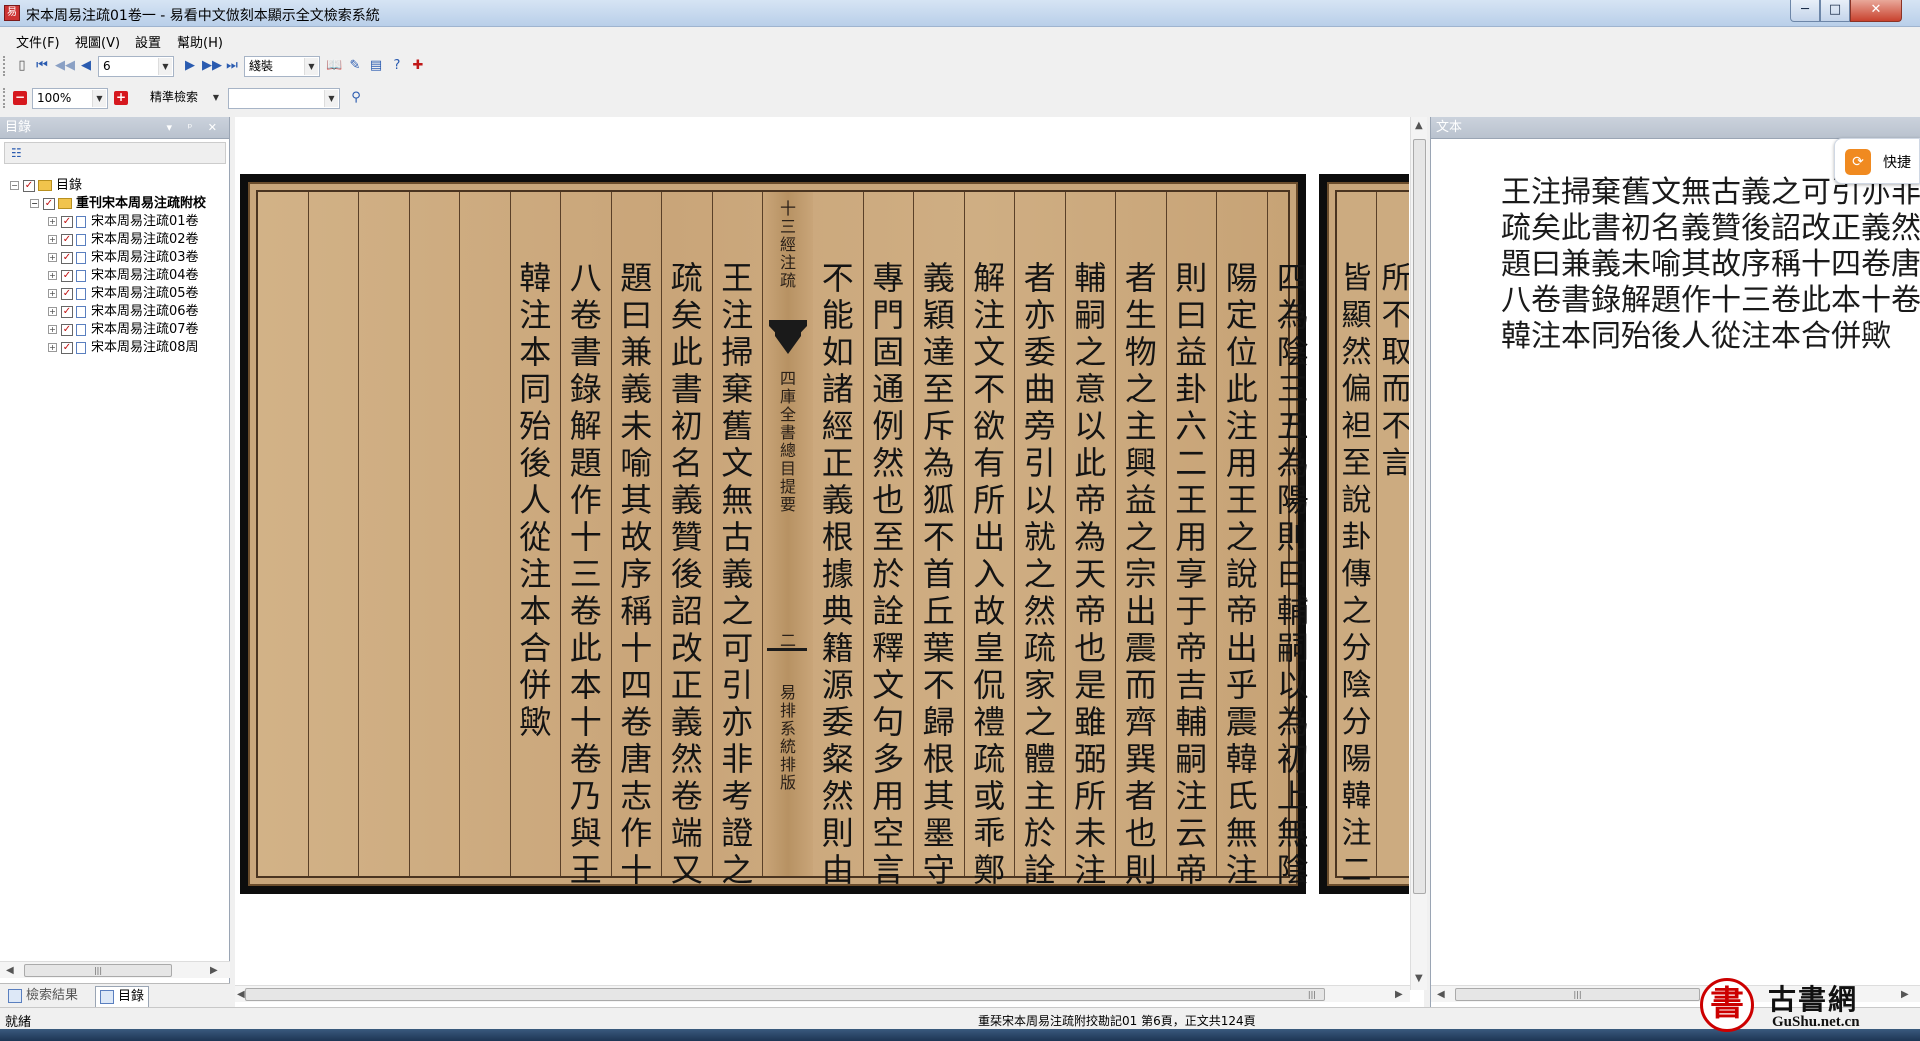 This screenshot has width=1920, height=1041. I want to click on first-page-icon: ⏮, so click(42, 66).